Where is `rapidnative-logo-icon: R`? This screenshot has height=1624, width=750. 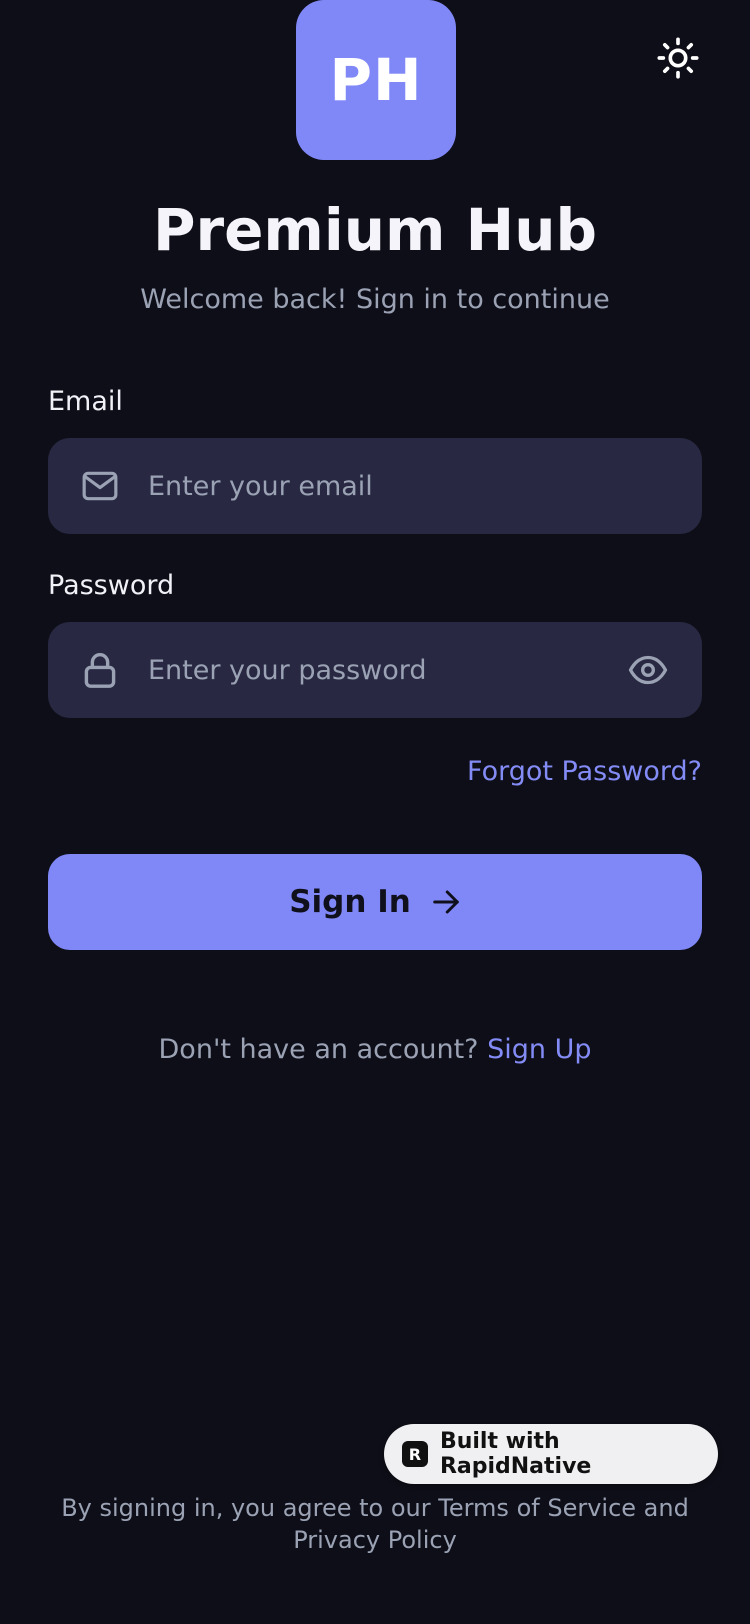 rapidnative-logo-icon: R is located at coordinates (415, 1454).